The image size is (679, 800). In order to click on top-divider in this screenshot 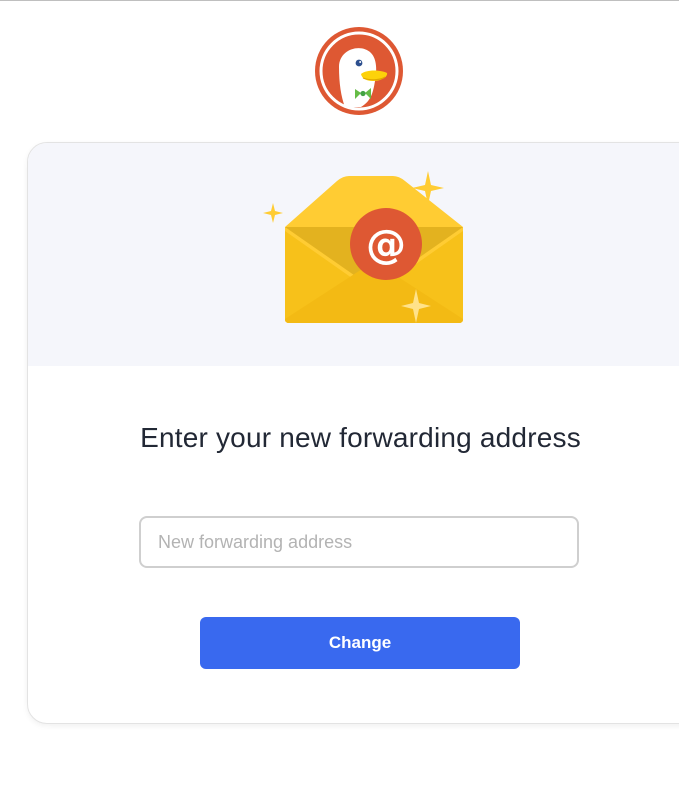, I will do `click(339, 0)`.